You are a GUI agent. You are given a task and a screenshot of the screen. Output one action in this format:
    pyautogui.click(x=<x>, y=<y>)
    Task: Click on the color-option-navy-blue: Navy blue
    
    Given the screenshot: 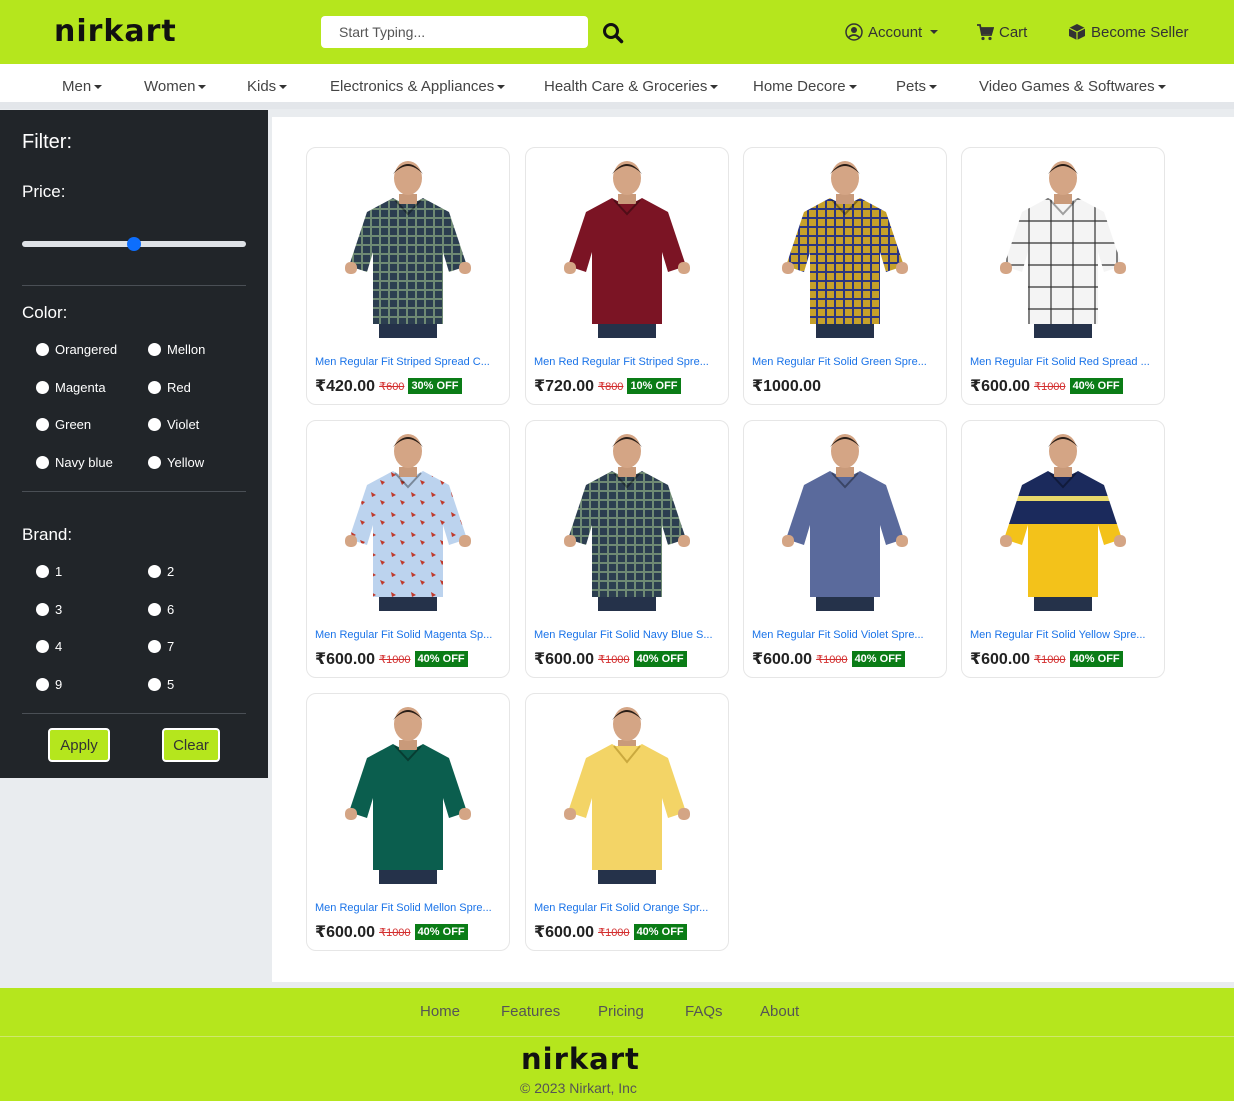 What is the action you would take?
    pyautogui.click(x=74, y=462)
    